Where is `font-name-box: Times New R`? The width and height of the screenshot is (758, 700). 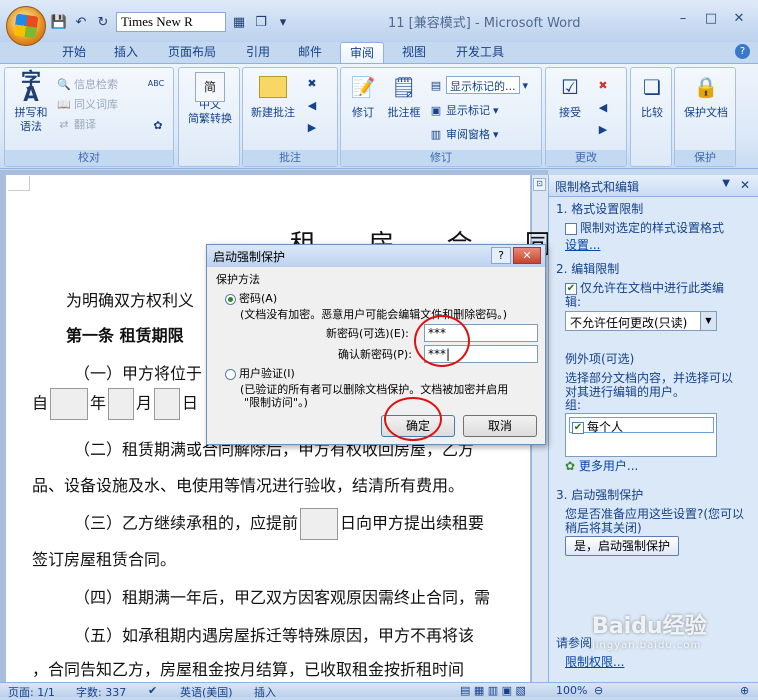
font-name-box: Times New R is located at coordinates (171, 22).